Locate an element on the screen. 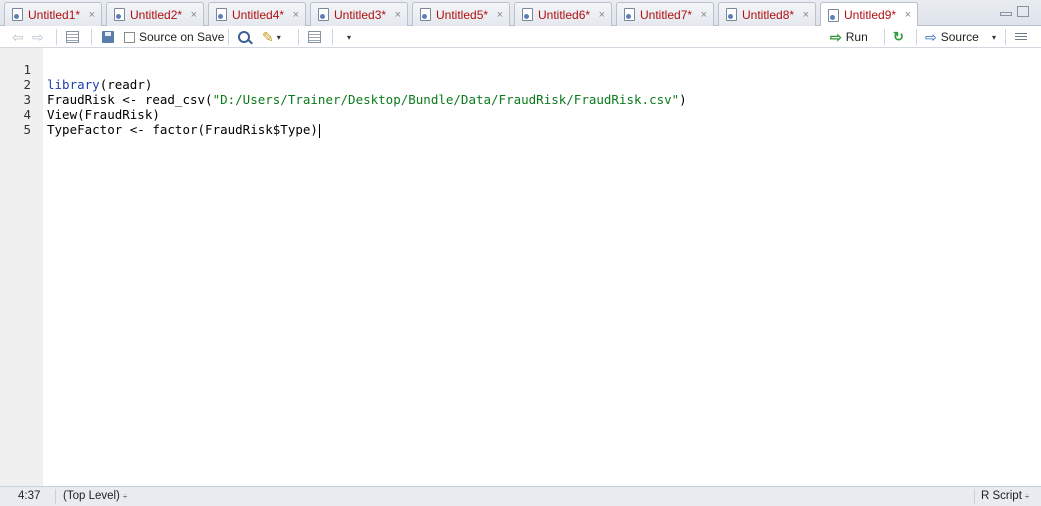  run-label: Run is located at coordinates (856, 37).